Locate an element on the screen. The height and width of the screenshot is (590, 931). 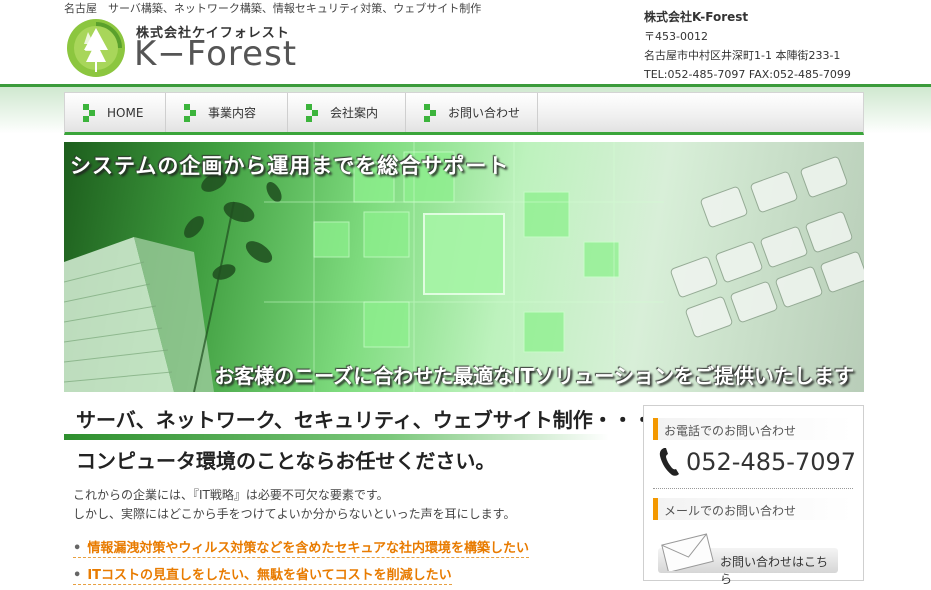
envelope-icon is located at coordinates (687, 552).